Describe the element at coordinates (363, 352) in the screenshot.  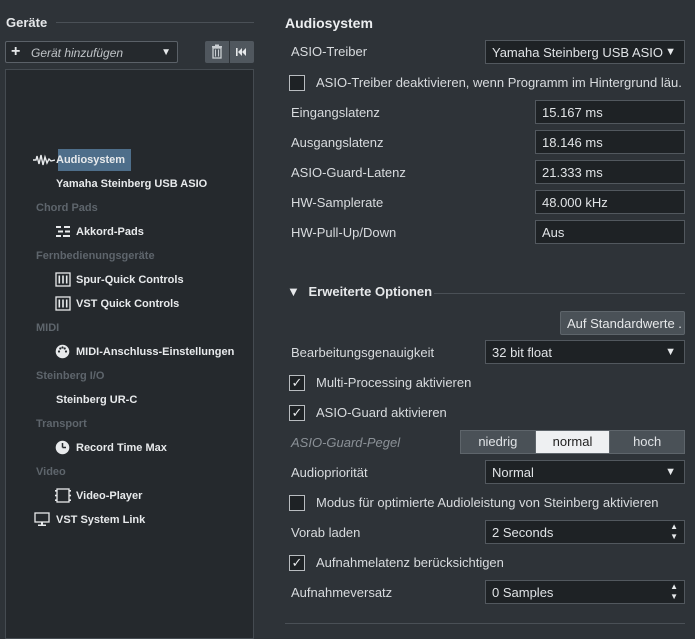
I see `precision-label: Bearbeitungsgenauigkeit` at that location.